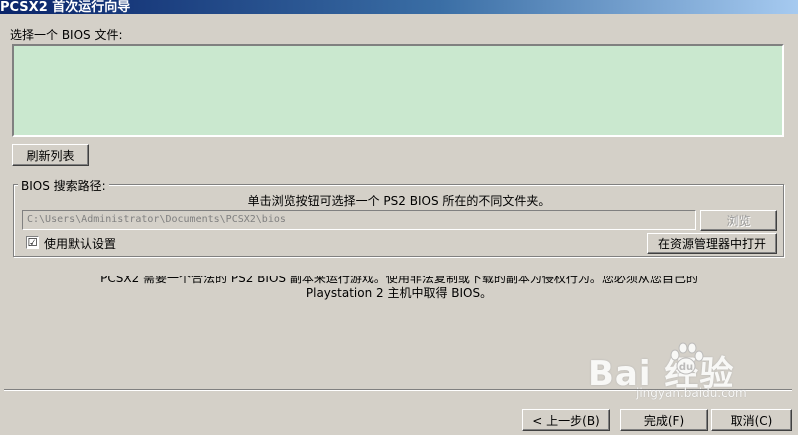 This screenshot has height=435, width=798. What do you see at coordinates (50, 155) in the screenshot?
I see `refresh-list-button: 刷新列表` at bounding box center [50, 155].